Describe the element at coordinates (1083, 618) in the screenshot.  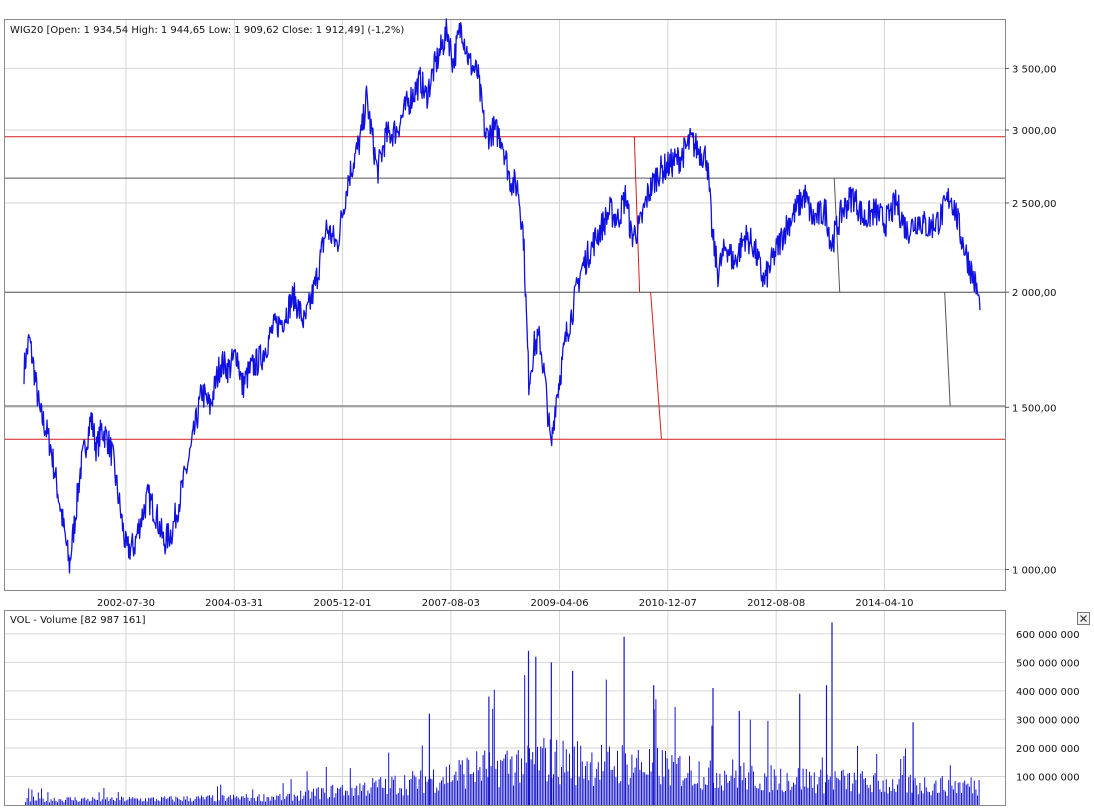
I see `close-icon` at that location.